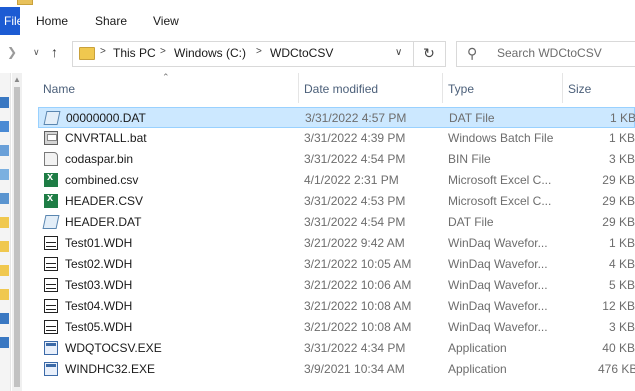 Image resolution: width=635 pixels, height=391 pixels. Describe the element at coordinates (618, 306) in the screenshot. I see `file-size: 12 KB` at that location.